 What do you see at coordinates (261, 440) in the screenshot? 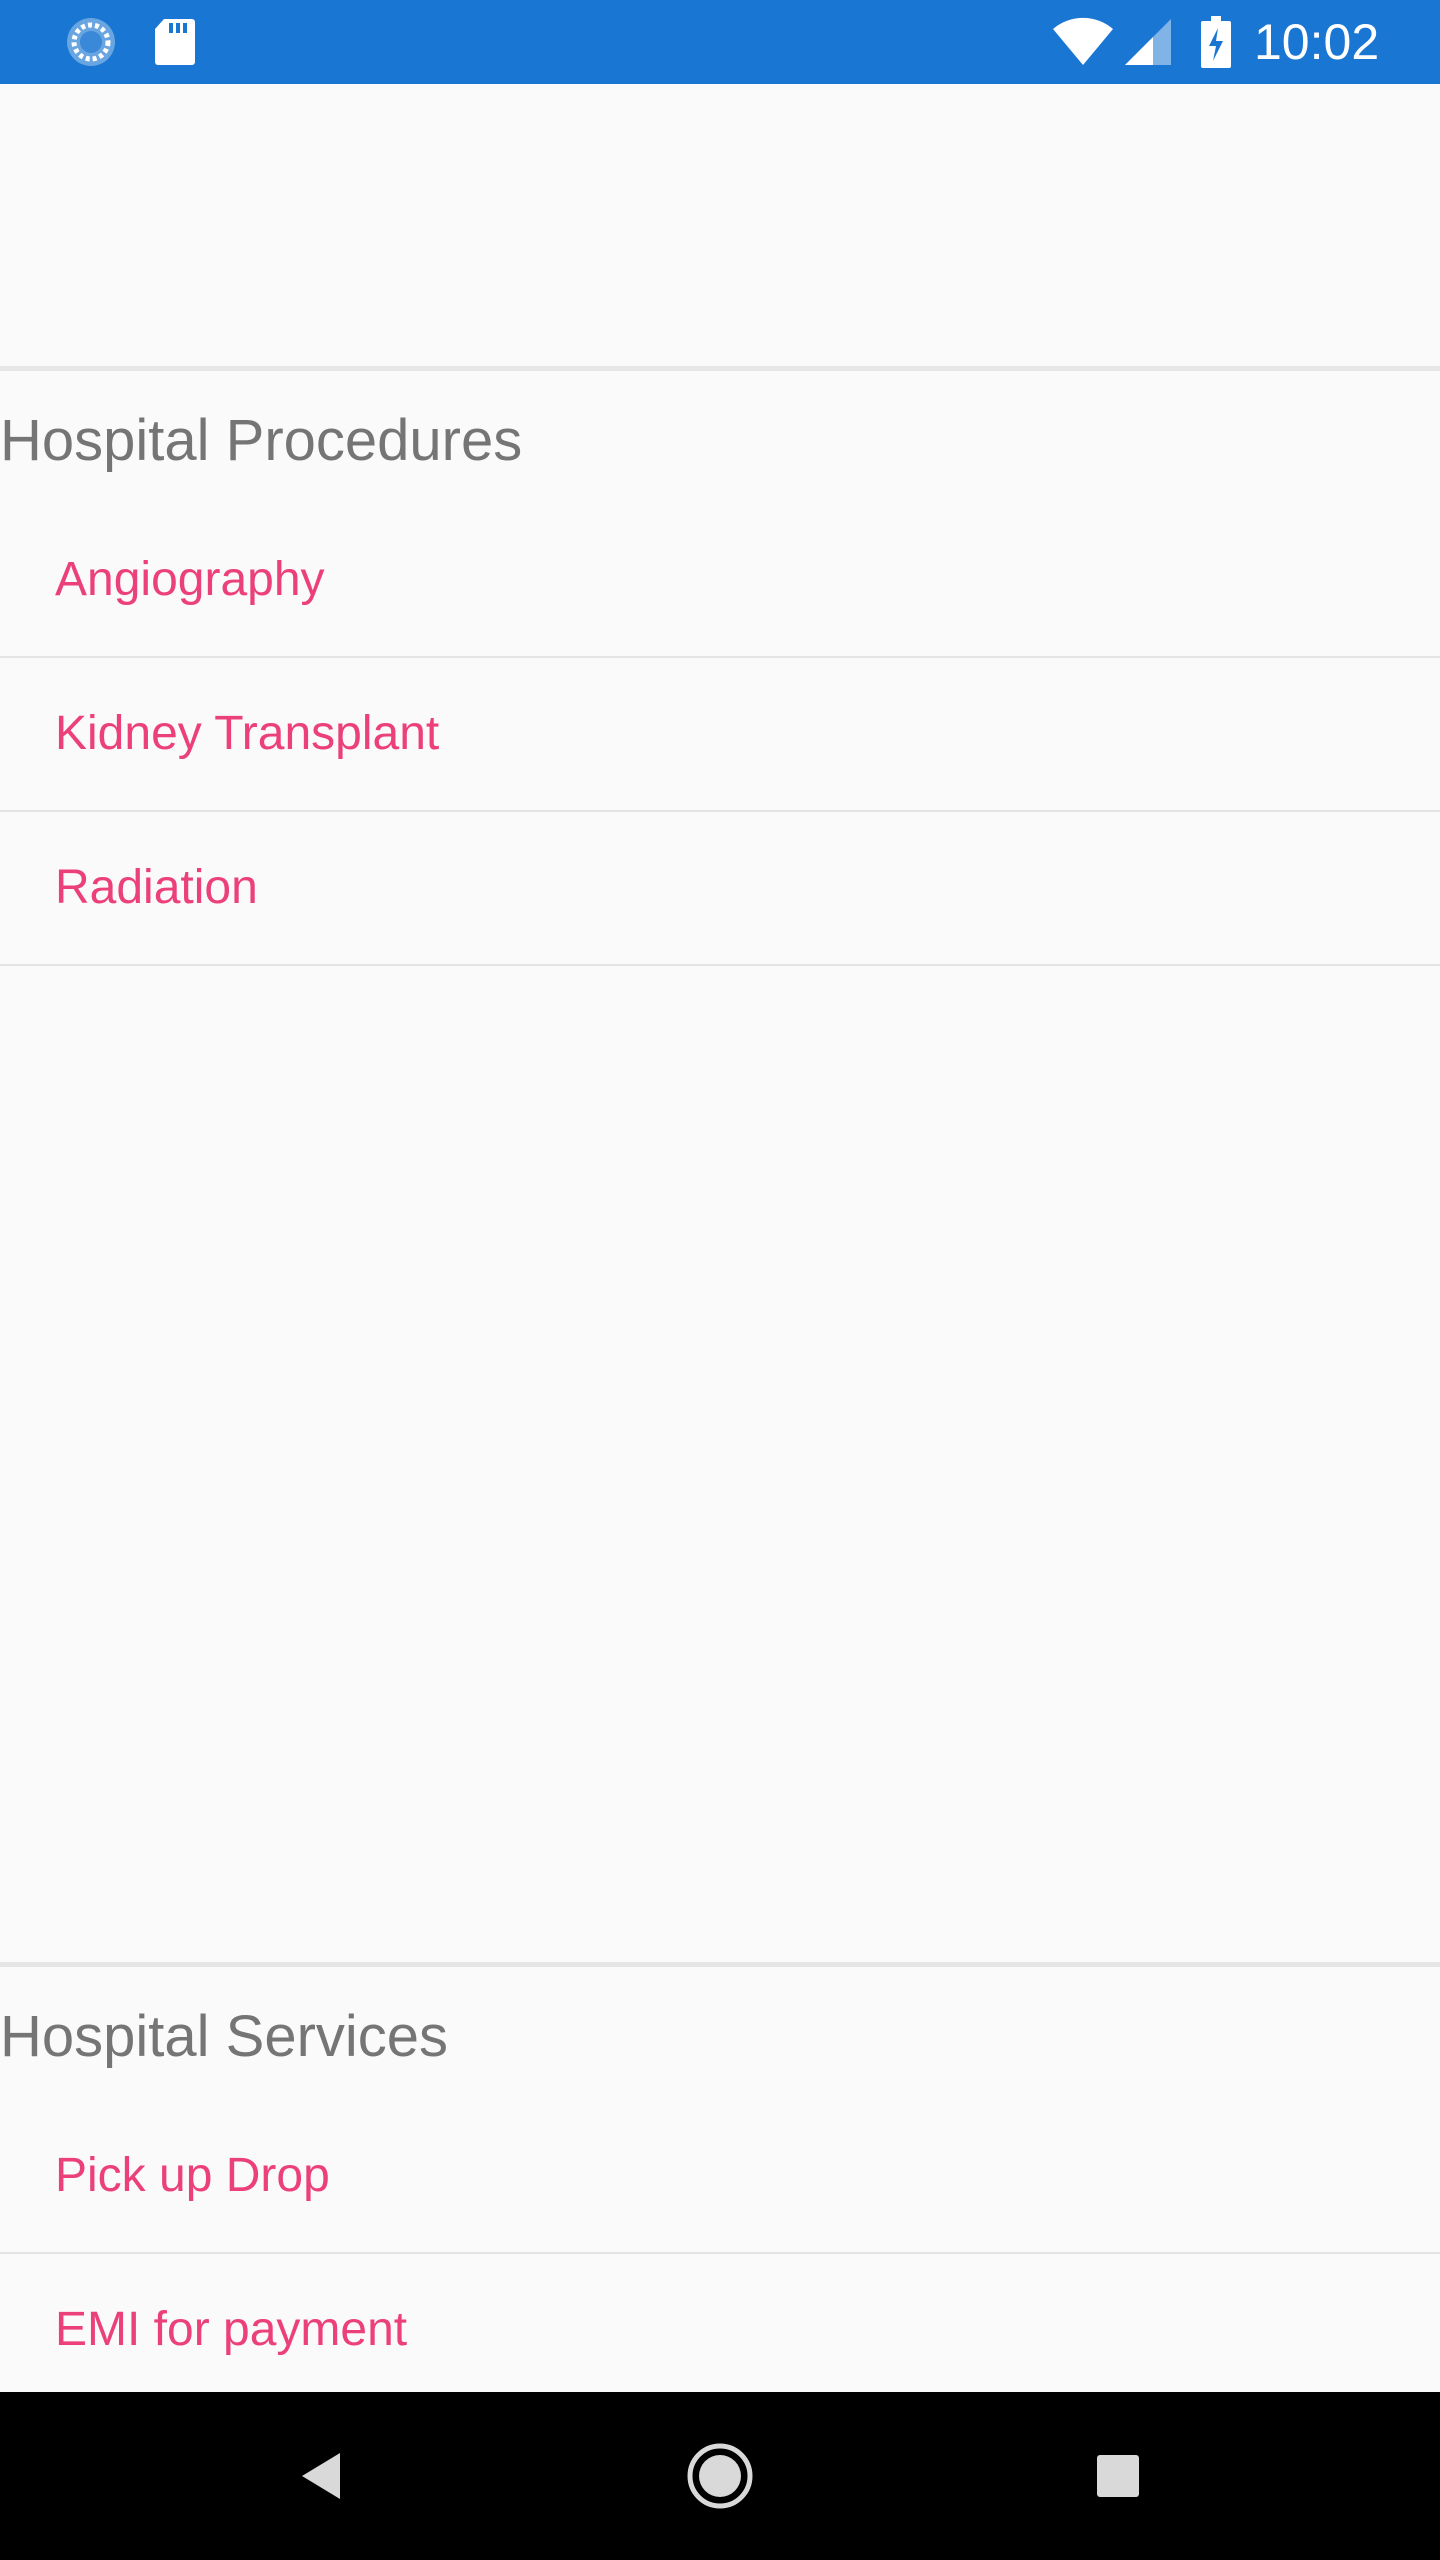
I see `section-title-procedures: Hospital Procedures` at bounding box center [261, 440].